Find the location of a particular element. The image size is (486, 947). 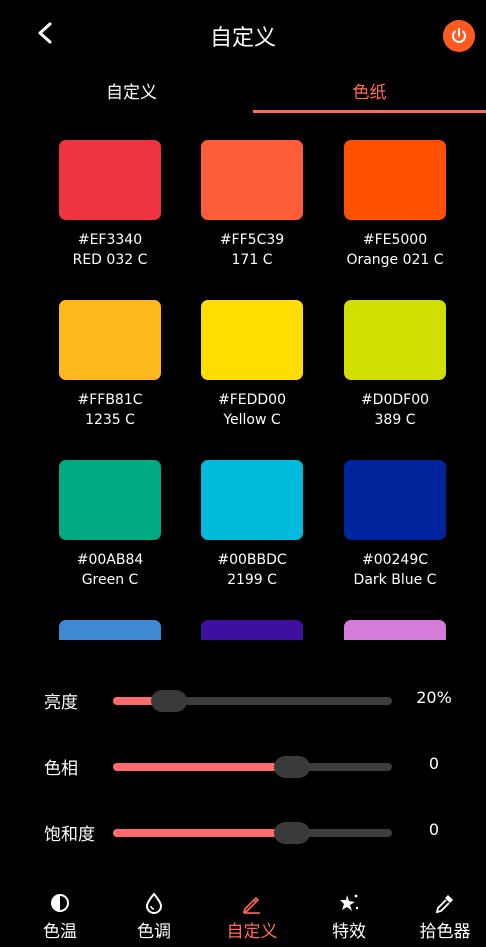

brightness-label: 亮度 is located at coordinates (61, 703).